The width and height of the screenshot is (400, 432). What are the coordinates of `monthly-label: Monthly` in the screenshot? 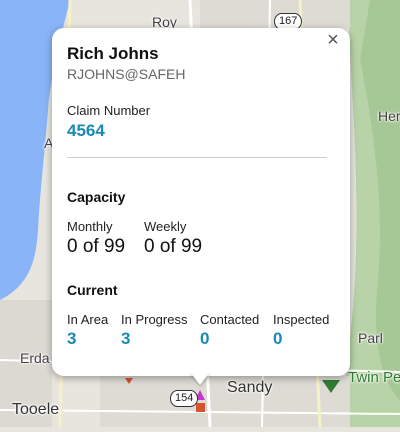 It's located at (90, 226).